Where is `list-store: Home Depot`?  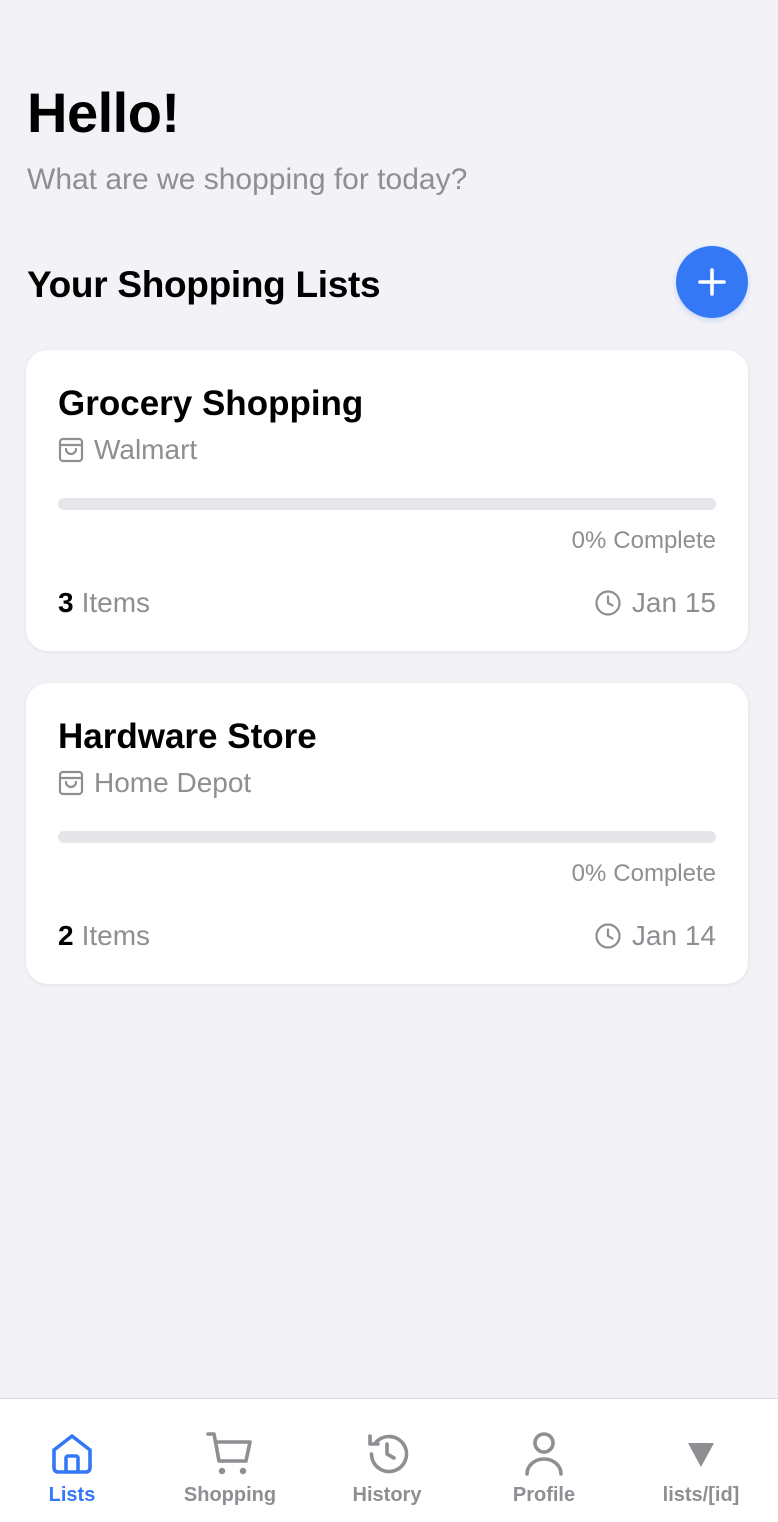
list-store: Home Depot is located at coordinates (154, 783).